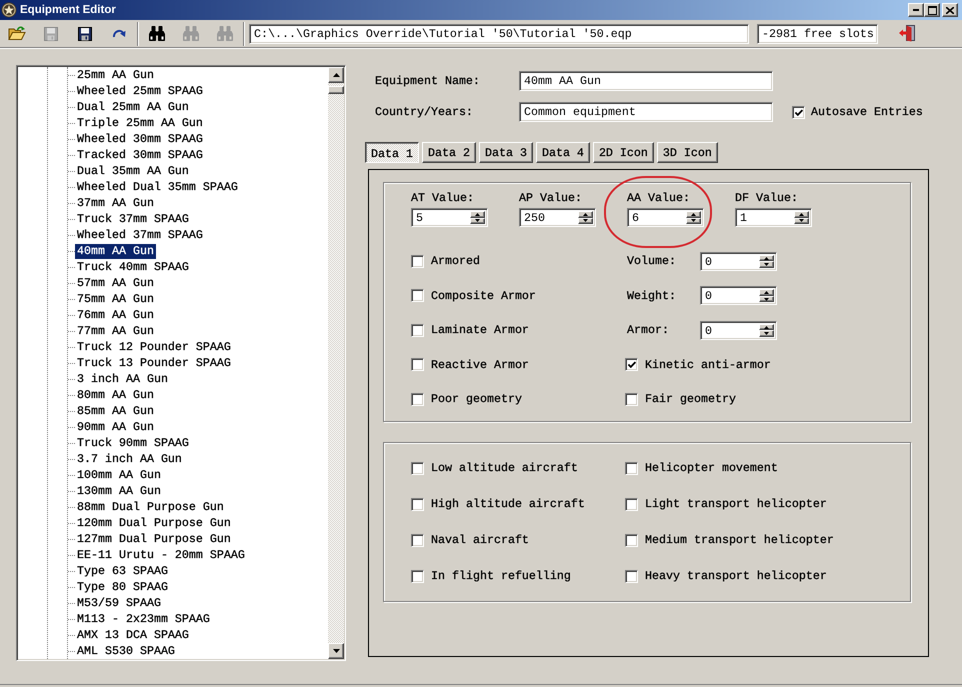  Describe the element at coordinates (687, 152) in the screenshot. I see `tab: 3D Icon` at that location.